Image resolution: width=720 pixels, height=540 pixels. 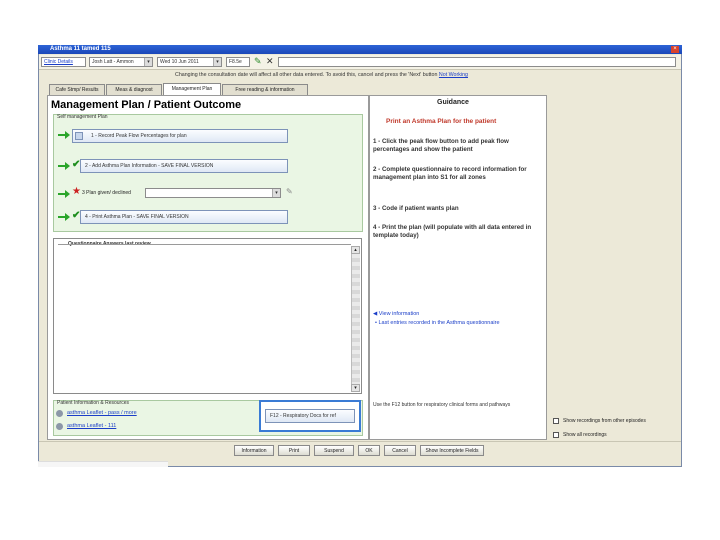 I want to click on guidance-subtitle: Print an Asthma Plan for the patient, so click(x=441, y=121).